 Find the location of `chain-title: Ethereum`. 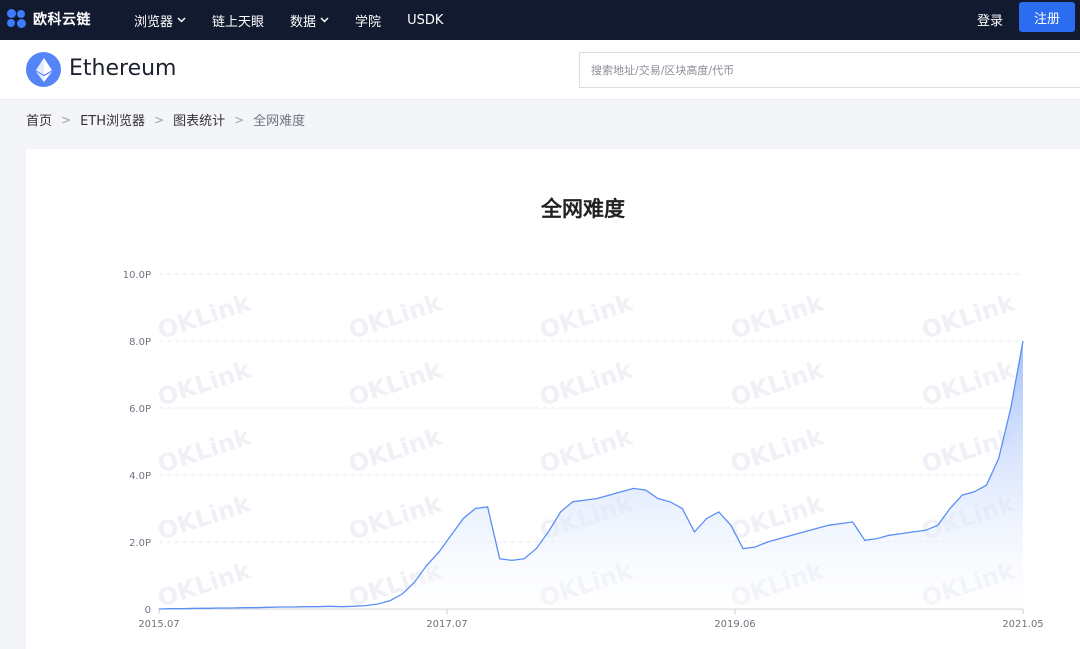

chain-title: Ethereum is located at coordinates (123, 68).